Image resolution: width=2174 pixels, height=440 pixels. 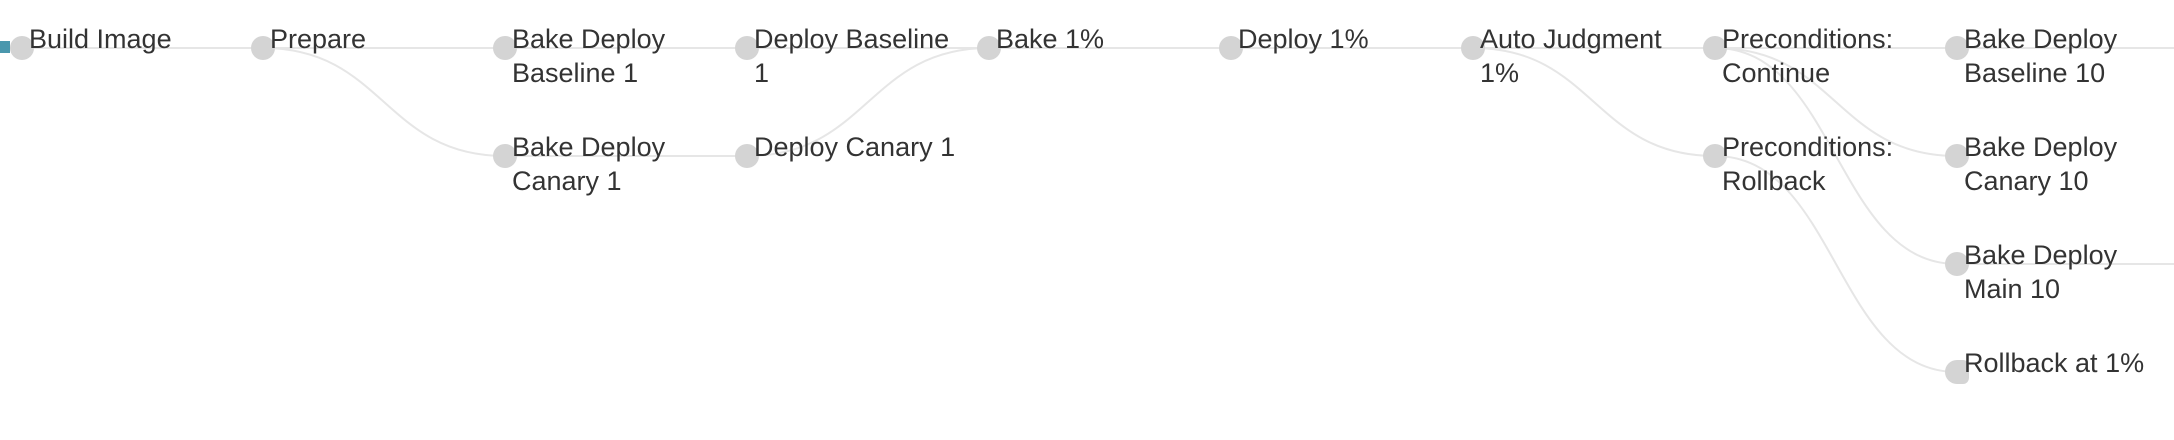 What do you see at coordinates (864, 56) in the screenshot?
I see `stage-label: Deploy Baseline 1` at bounding box center [864, 56].